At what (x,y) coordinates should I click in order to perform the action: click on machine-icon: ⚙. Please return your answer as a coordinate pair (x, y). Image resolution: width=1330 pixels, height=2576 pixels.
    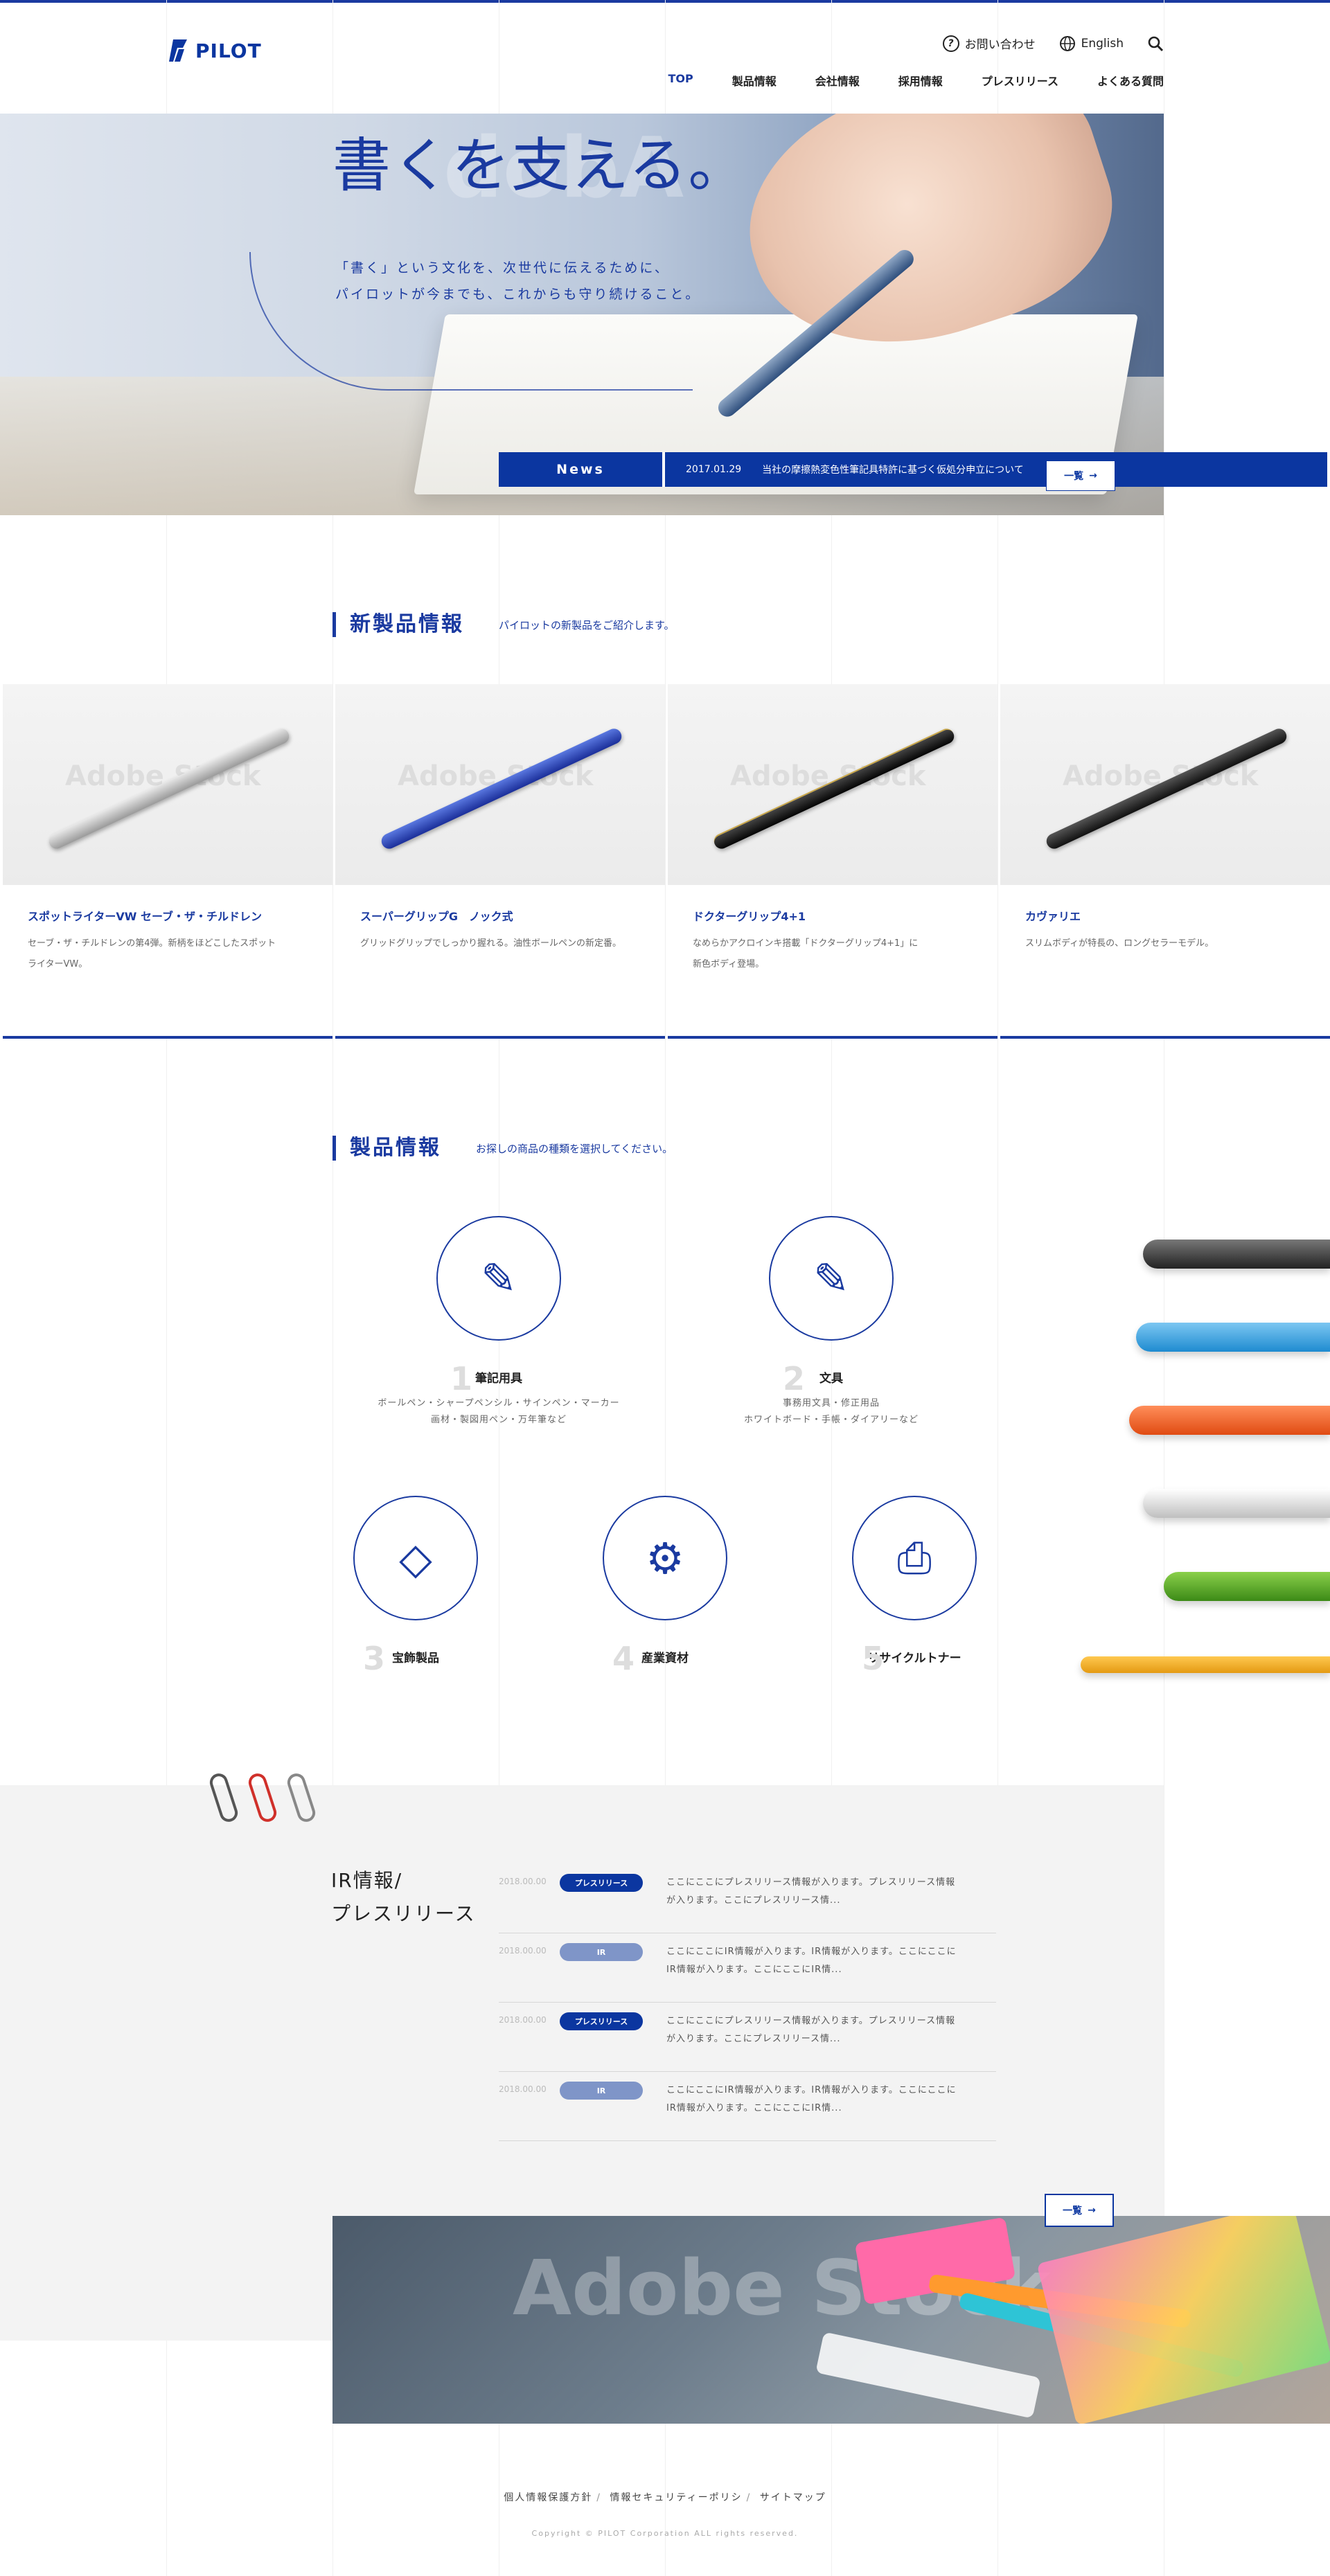
    Looking at the image, I should click on (665, 1558).